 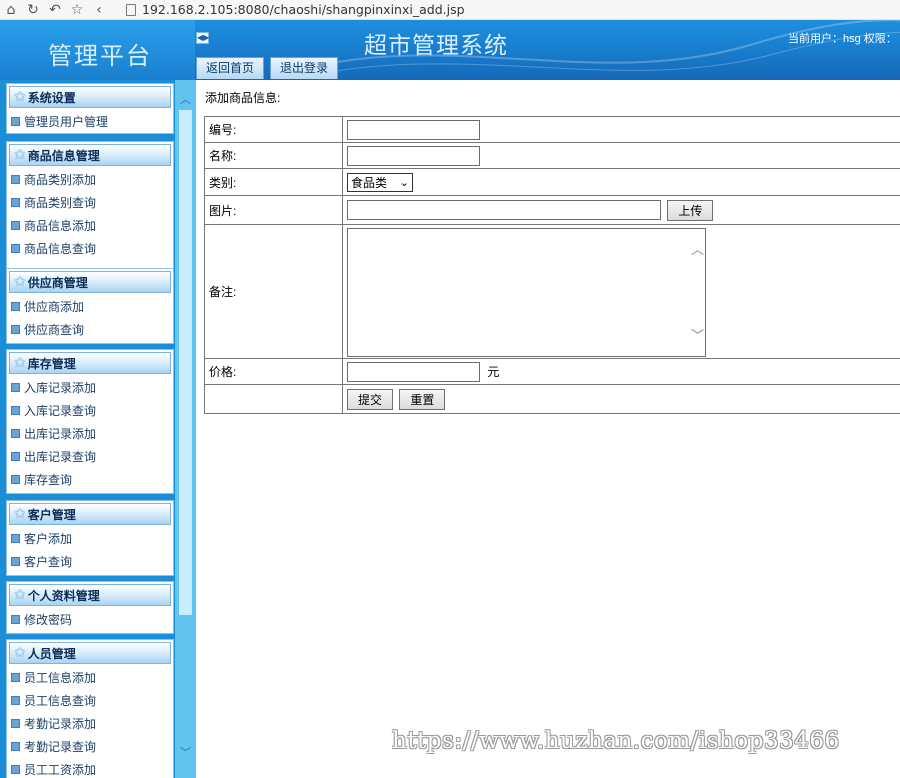 What do you see at coordinates (202, 38) in the screenshot?
I see `collapse-toggle-icon: ◀▶` at bounding box center [202, 38].